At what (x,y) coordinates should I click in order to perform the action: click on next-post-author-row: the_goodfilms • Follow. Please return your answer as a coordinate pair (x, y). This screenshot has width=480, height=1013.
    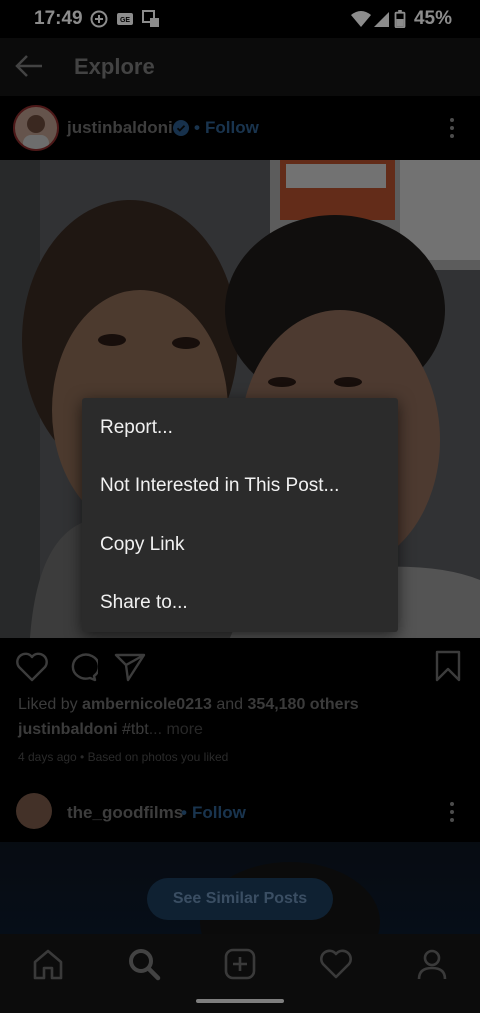
    Looking at the image, I should click on (240, 810).